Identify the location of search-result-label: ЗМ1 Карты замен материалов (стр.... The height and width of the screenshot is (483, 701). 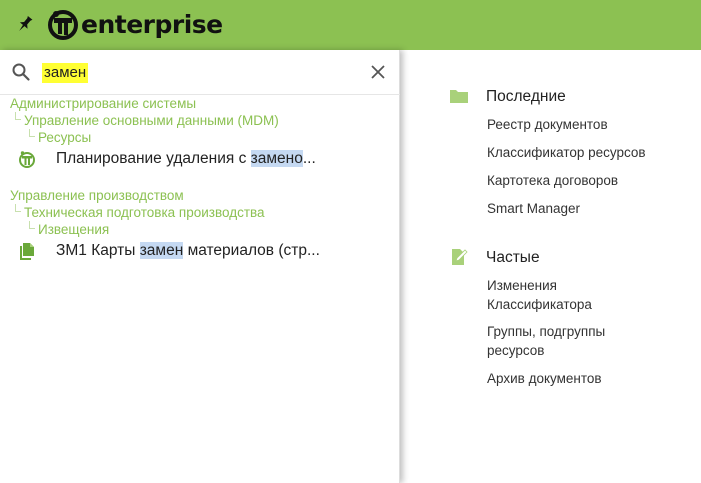
(188, 250).